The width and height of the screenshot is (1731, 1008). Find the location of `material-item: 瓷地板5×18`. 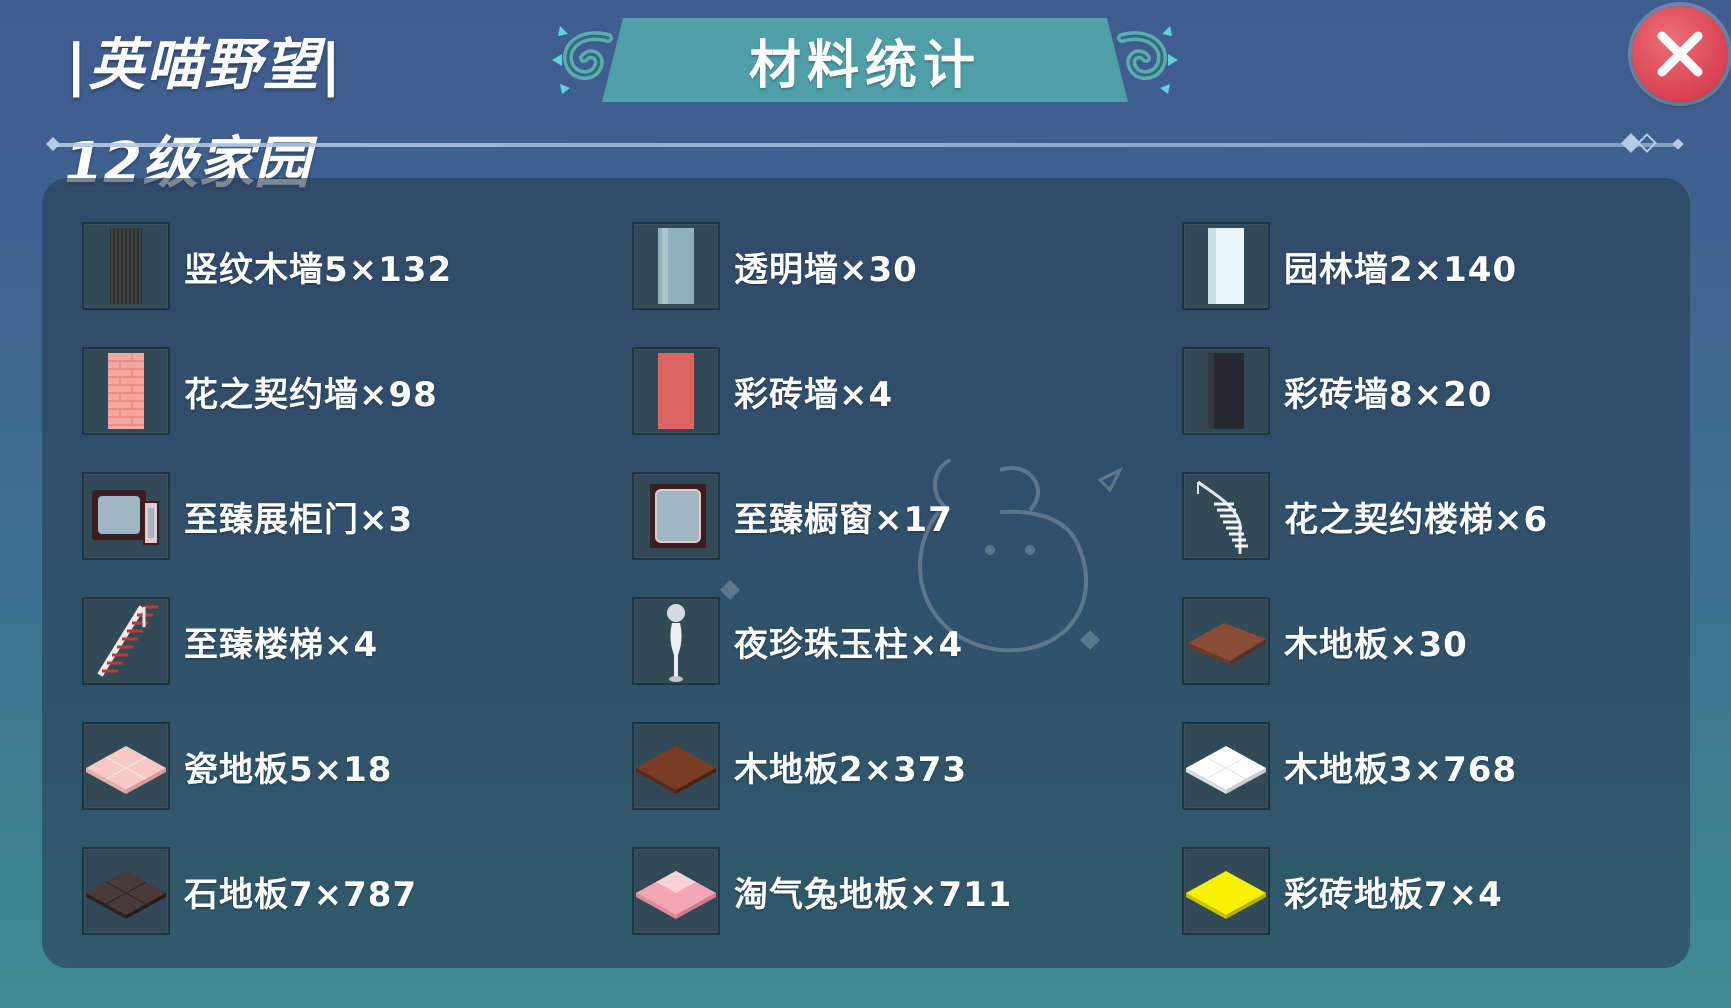

material-item: 瓷地板5×18 is located at coordinates (237, 766).